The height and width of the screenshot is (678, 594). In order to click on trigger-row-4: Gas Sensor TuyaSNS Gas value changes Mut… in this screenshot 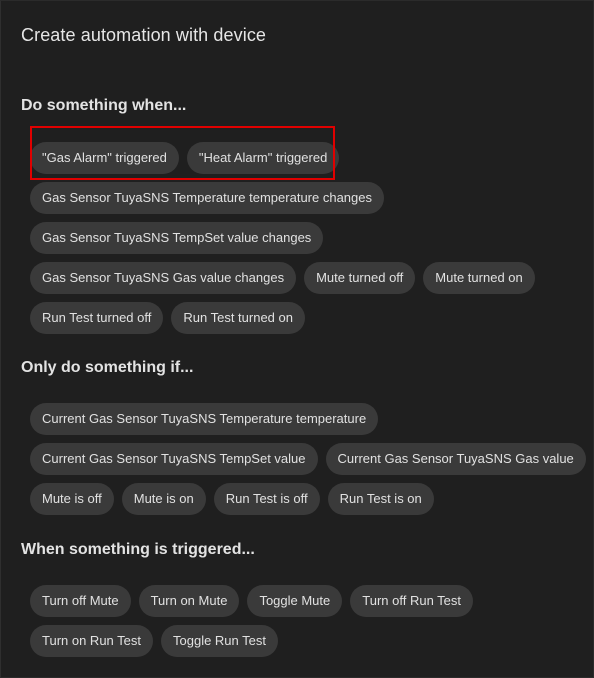, I will do `click(282, 278)`.